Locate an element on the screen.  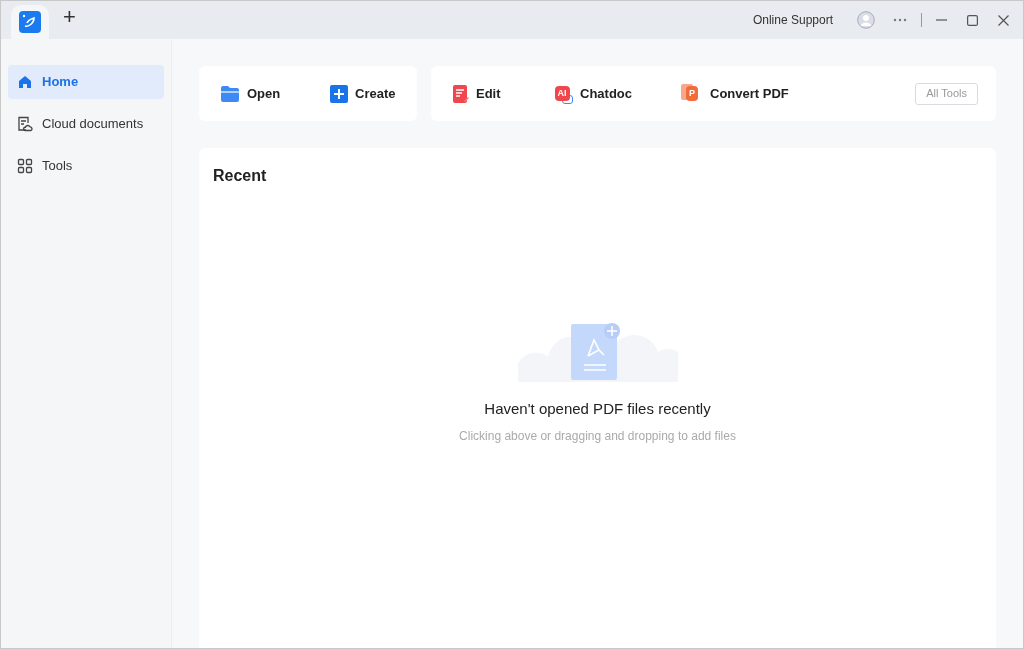
user-avatar-icon is located at coordinates (866, 20).